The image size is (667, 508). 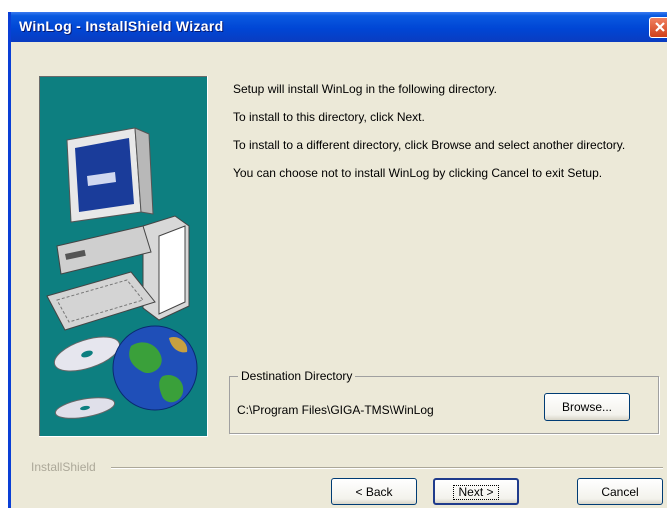 I want to click on destination-directory-label: Destination Directory, so click(x=297, y=376).